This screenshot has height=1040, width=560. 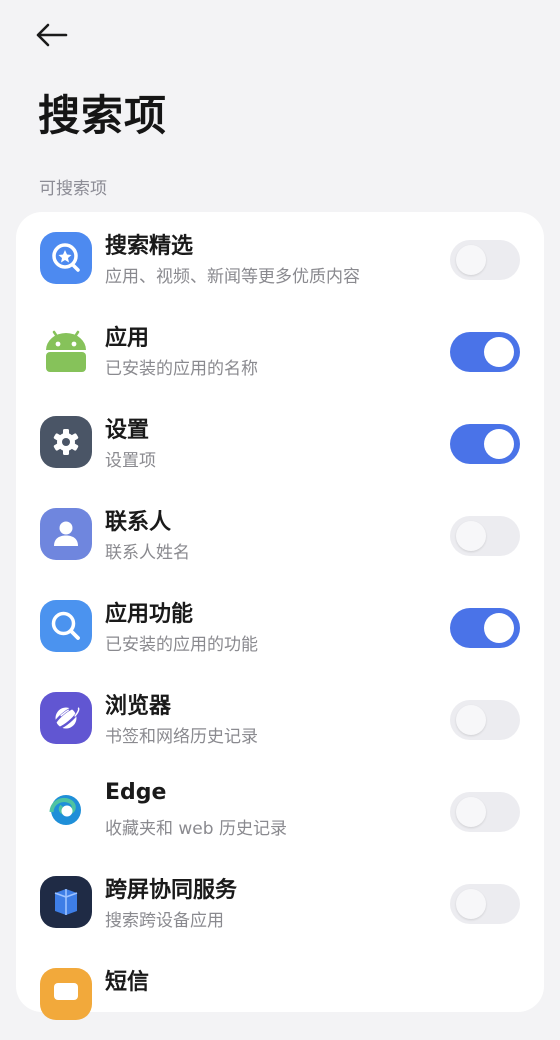 I want to click on item-title: Edge, so click(x=136, y=792).